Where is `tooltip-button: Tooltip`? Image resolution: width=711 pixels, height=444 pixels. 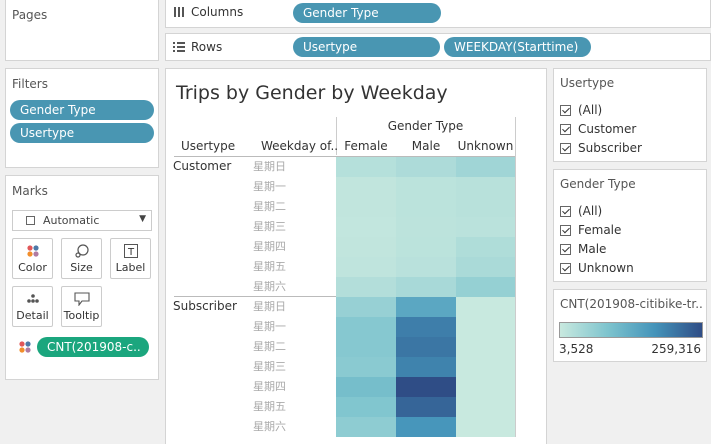 tooltip-button: Tooltip is located at coordinates (81, 306).